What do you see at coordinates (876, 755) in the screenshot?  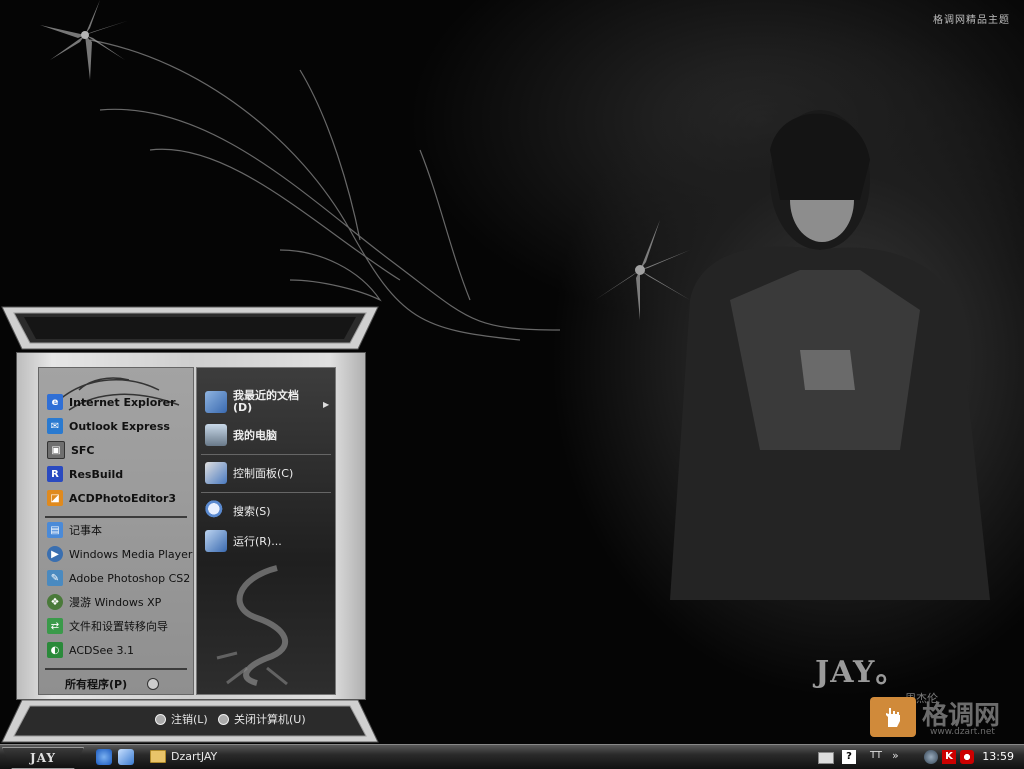 I see `font-tray-text: TT` at bounding box center [876, 755].